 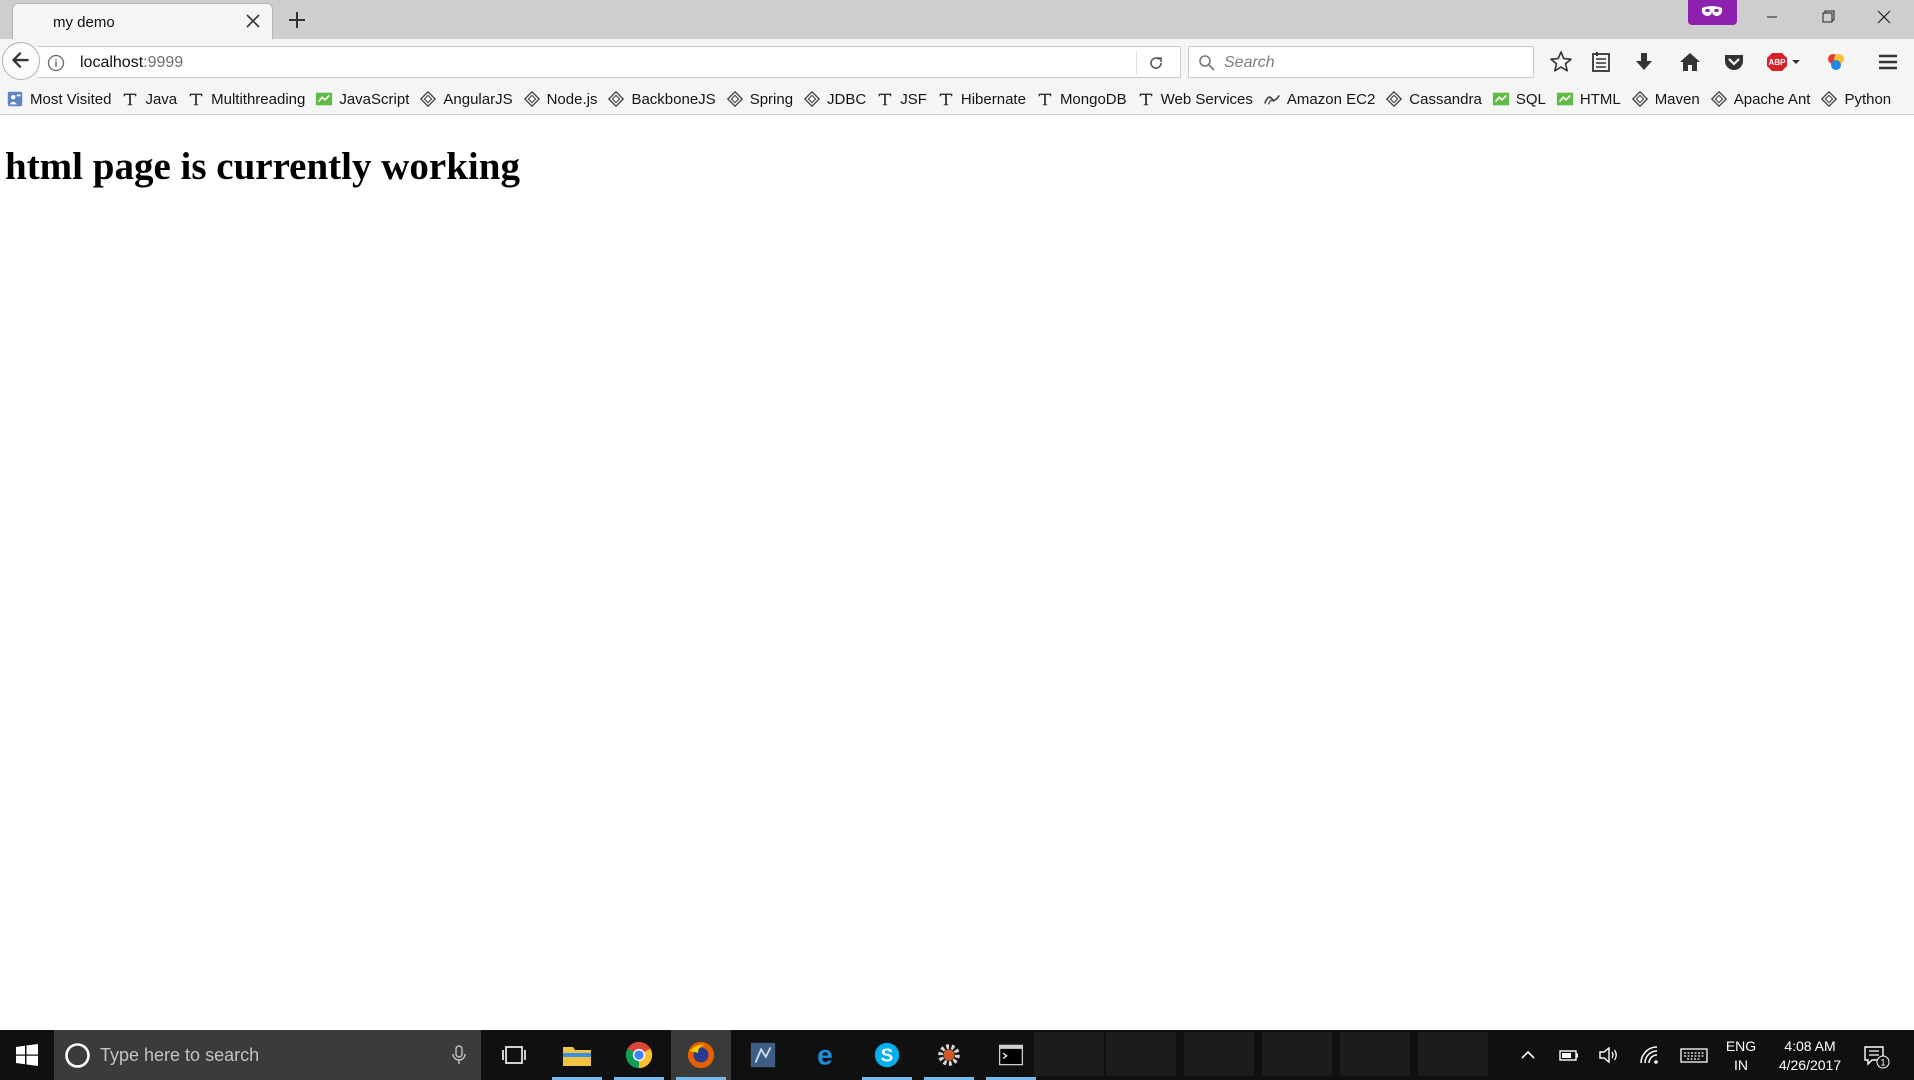 What do you see at coordinates (1694, 1055) in the screenshot?
I see `touch-keyboard-icon` at bounding box center [1694, 1055].